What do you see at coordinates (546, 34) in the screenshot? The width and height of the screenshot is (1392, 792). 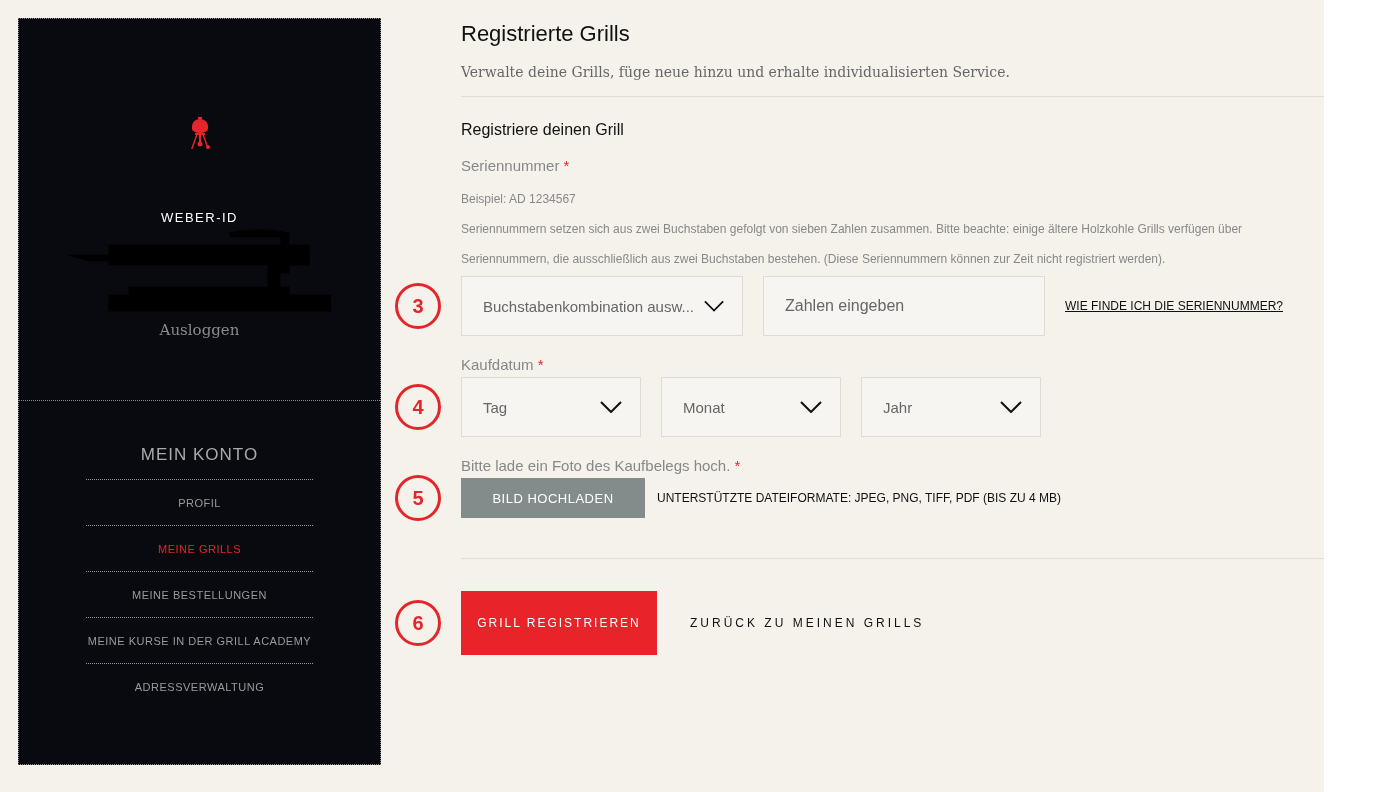 I see `page-title: Registrierte Grills` at bounding box center [546, 34].